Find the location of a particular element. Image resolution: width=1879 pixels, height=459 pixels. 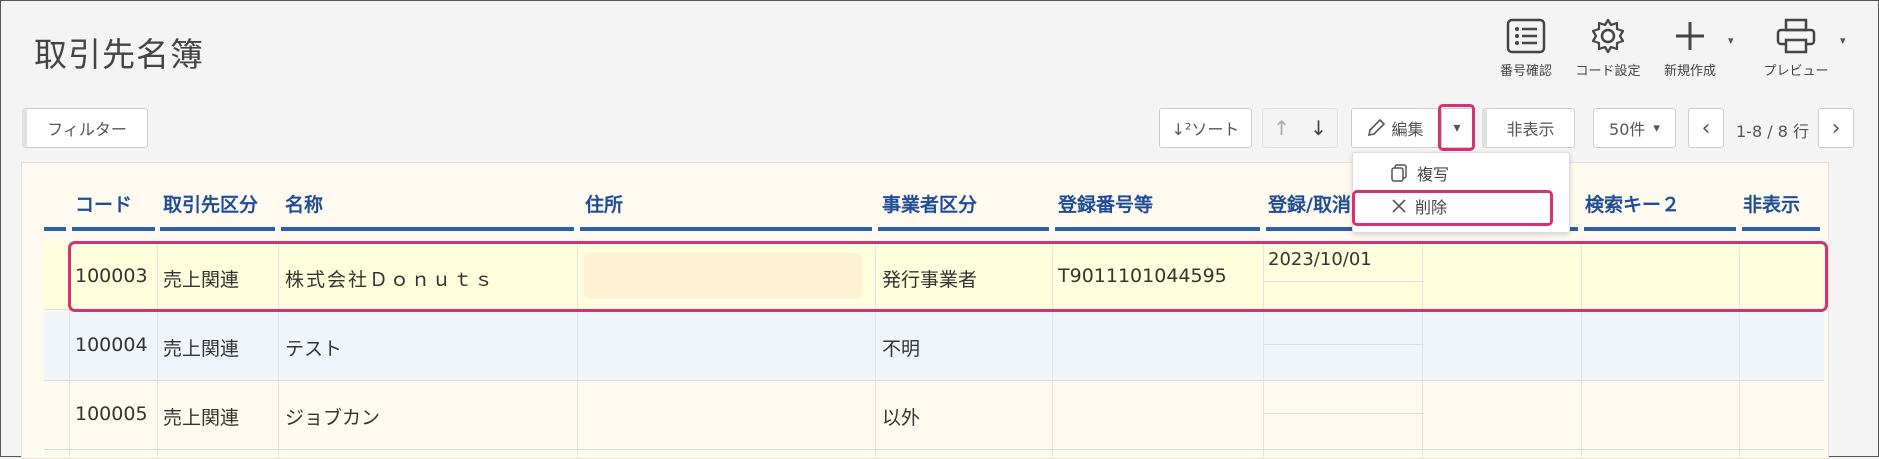

number-check-button: 番号確認 is located at coordinates (1526, 48).